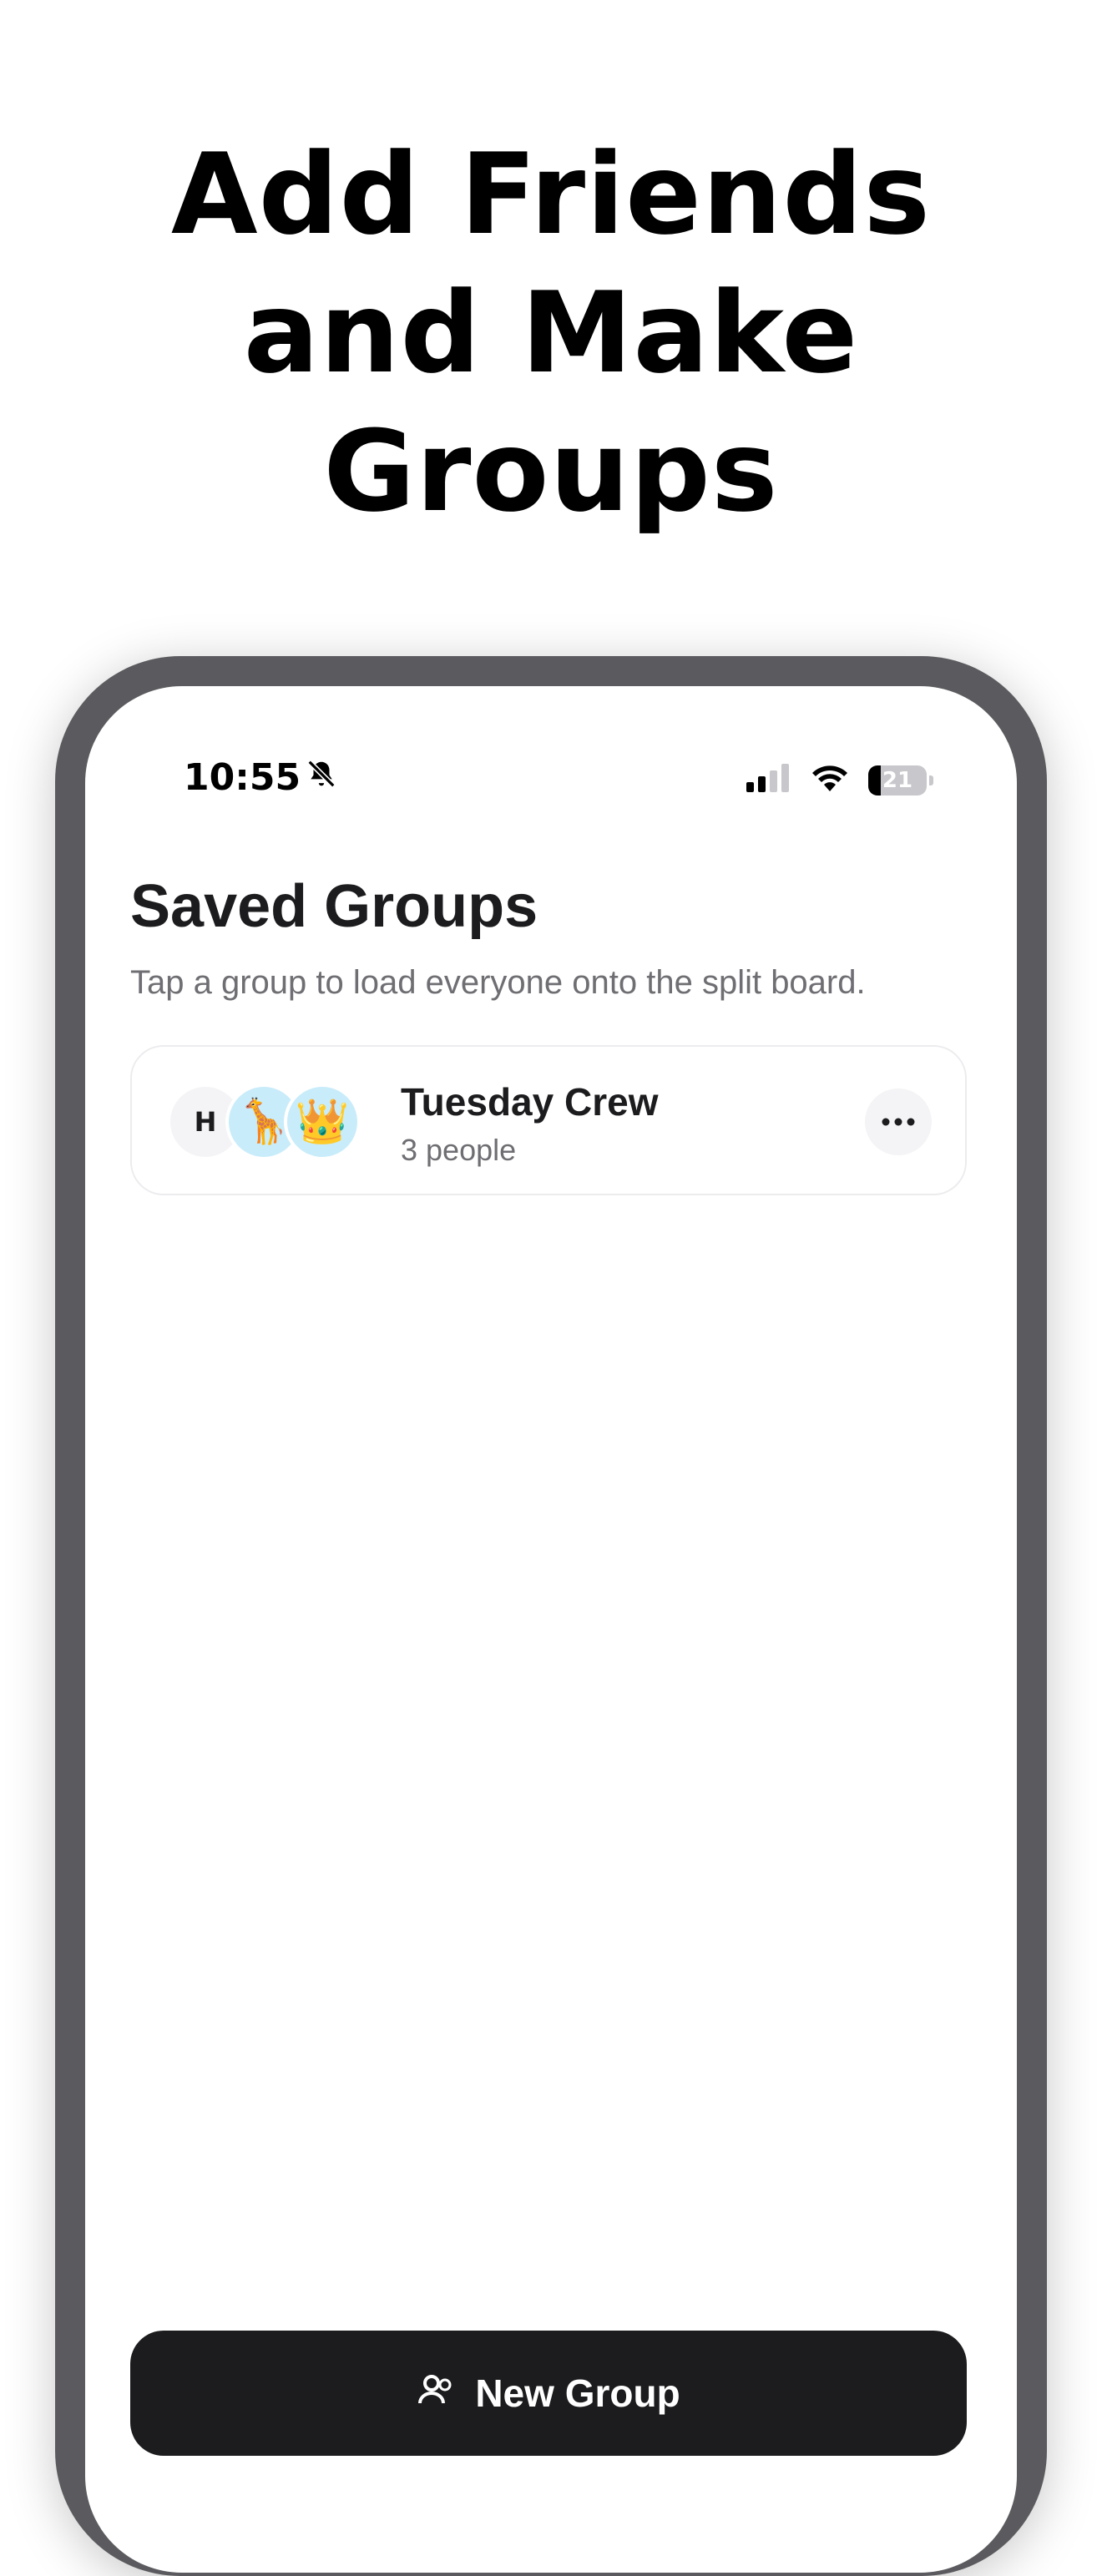 The height and width of the screenshot is (2576, 1102). What do you see at coordinates (551, 472) in the screenshot?
I see `headline-line-3: Groups` at bounding box center [551, 472].